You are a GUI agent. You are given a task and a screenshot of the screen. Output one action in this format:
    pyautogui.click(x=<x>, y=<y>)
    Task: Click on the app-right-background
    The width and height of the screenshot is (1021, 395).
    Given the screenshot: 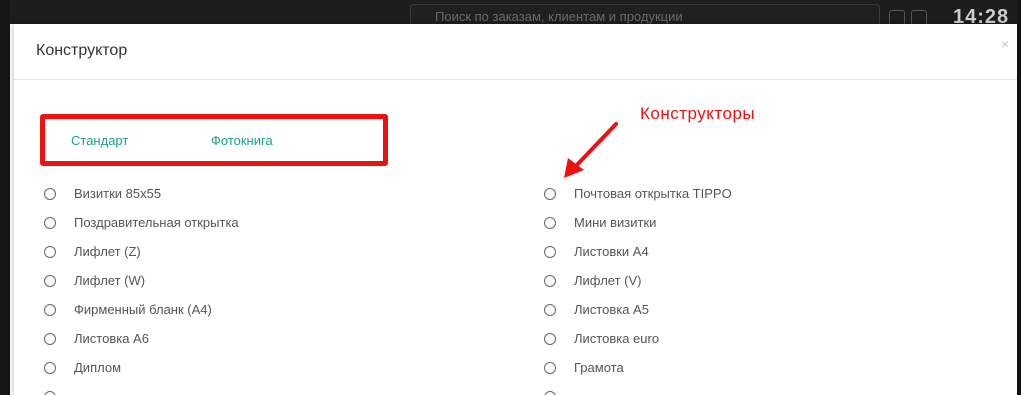 What is the action you would take?
    pyautogui.click(x=1019, y=197)
    